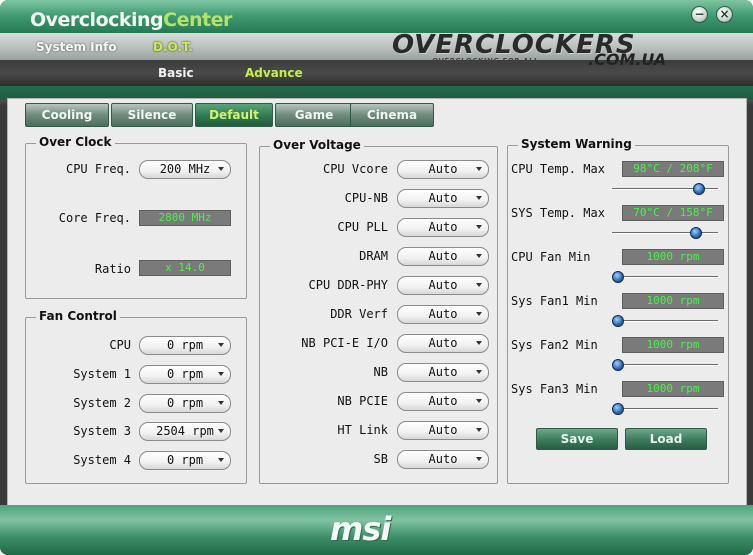  What do you see at coordinates (485, 61) in the screenshot?
I see `brand-tagline: OVERCLOCKING FOR ALL` at bounding box center [485, 61].